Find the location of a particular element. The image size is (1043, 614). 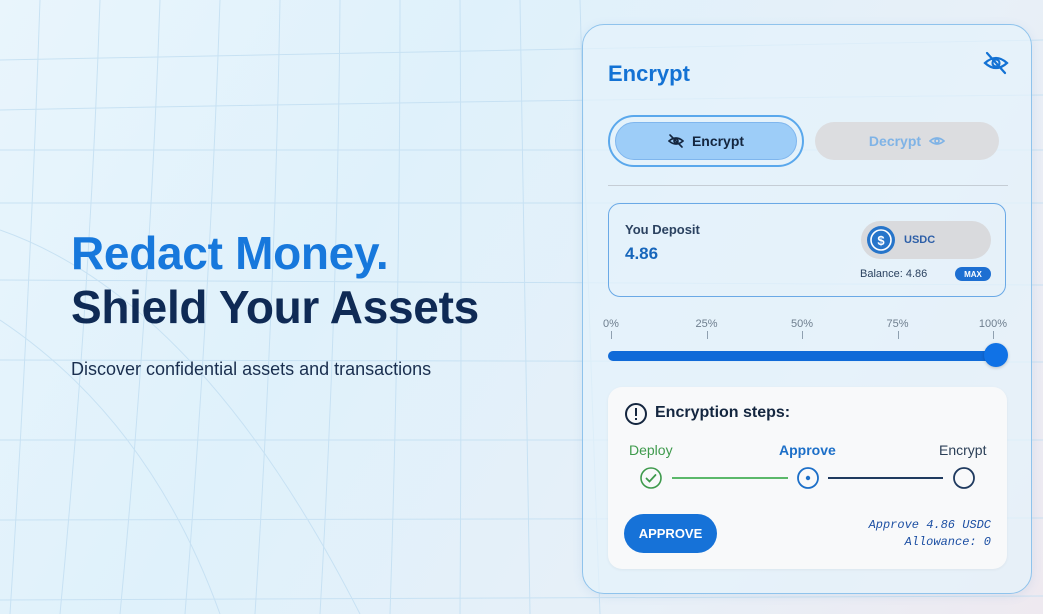

step-connector-pending is located at coordinates (885, 478).